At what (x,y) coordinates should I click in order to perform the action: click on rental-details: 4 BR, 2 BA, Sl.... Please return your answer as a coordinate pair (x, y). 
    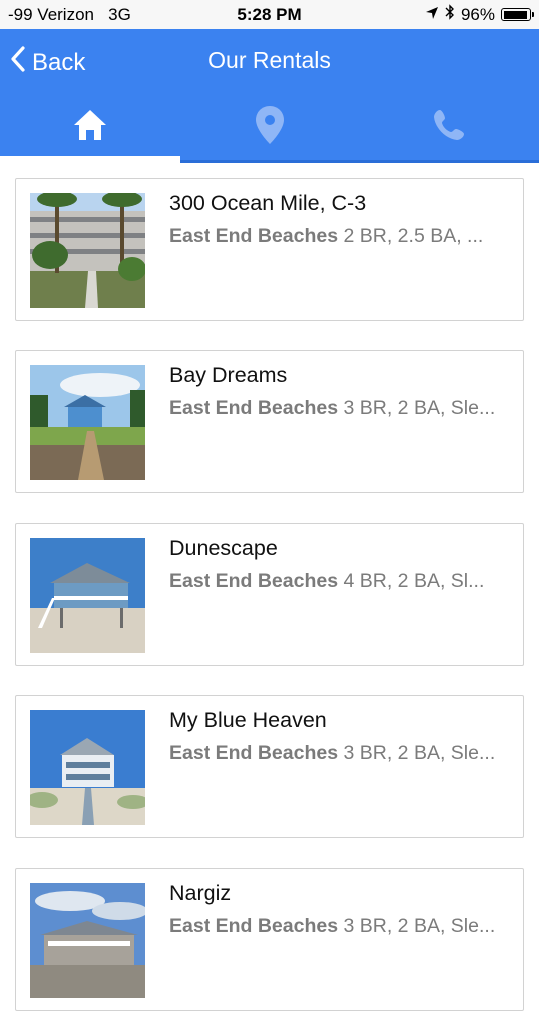
    Looking at the image, I should click on (414, 581).